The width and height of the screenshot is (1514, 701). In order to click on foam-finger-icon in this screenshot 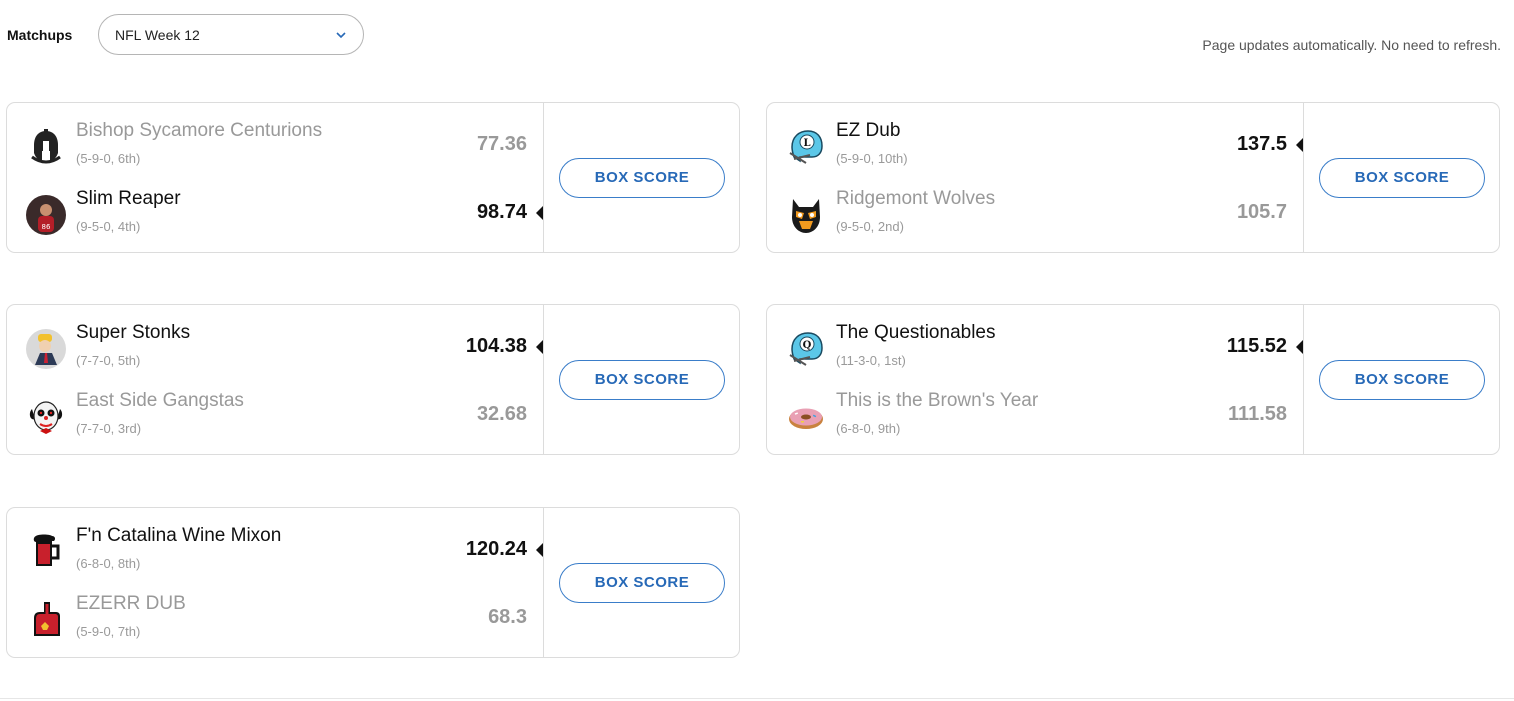, I will do `click(46, 620)`.